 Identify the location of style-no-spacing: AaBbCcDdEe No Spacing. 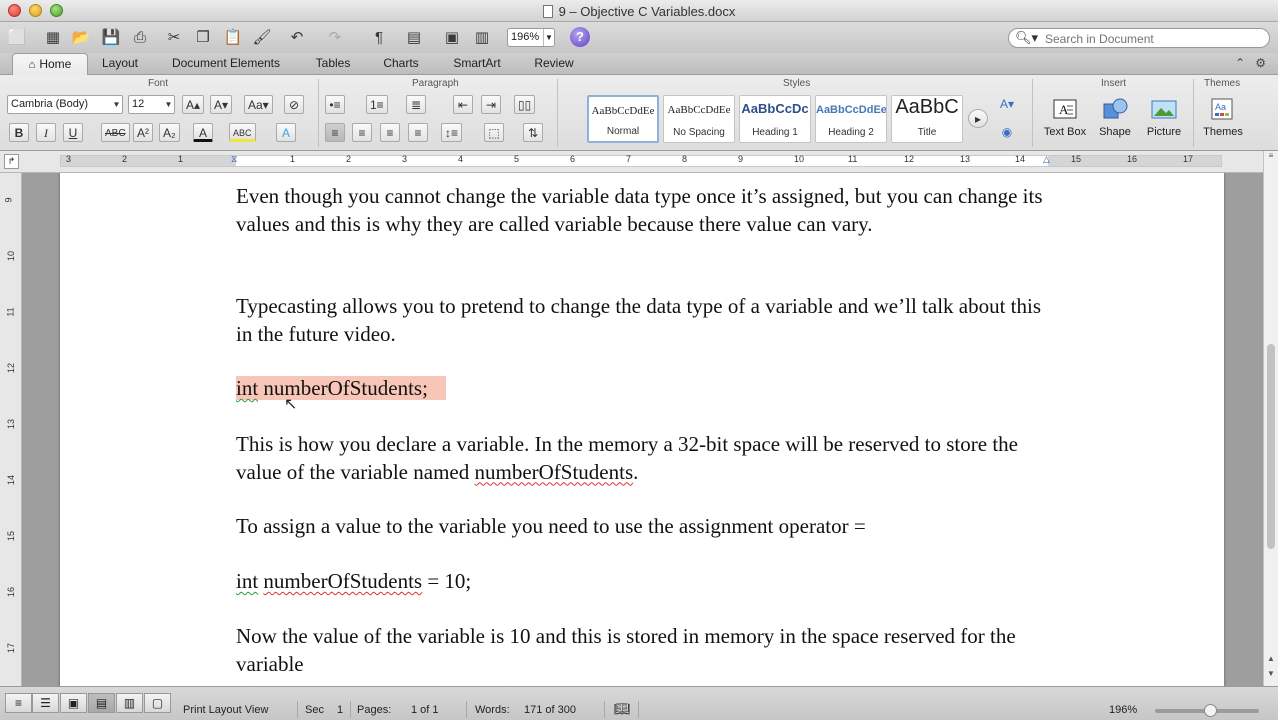
(699, 119).